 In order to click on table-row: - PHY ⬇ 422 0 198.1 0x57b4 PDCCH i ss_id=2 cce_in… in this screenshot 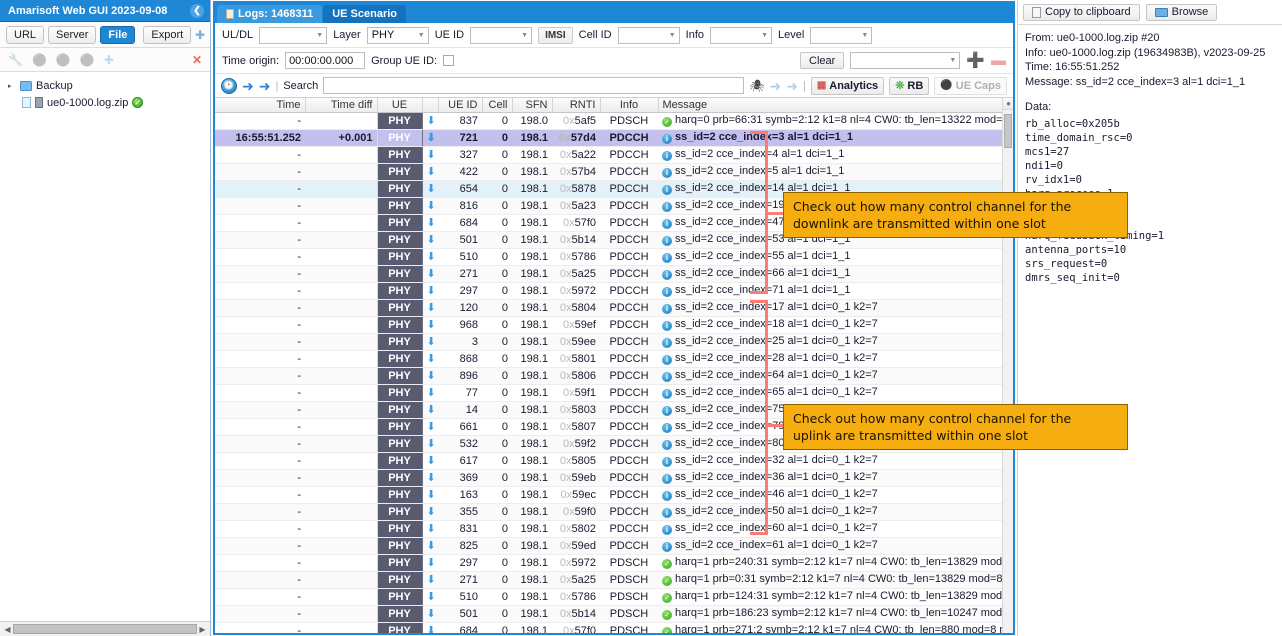, I will do `click(614, 172)`.